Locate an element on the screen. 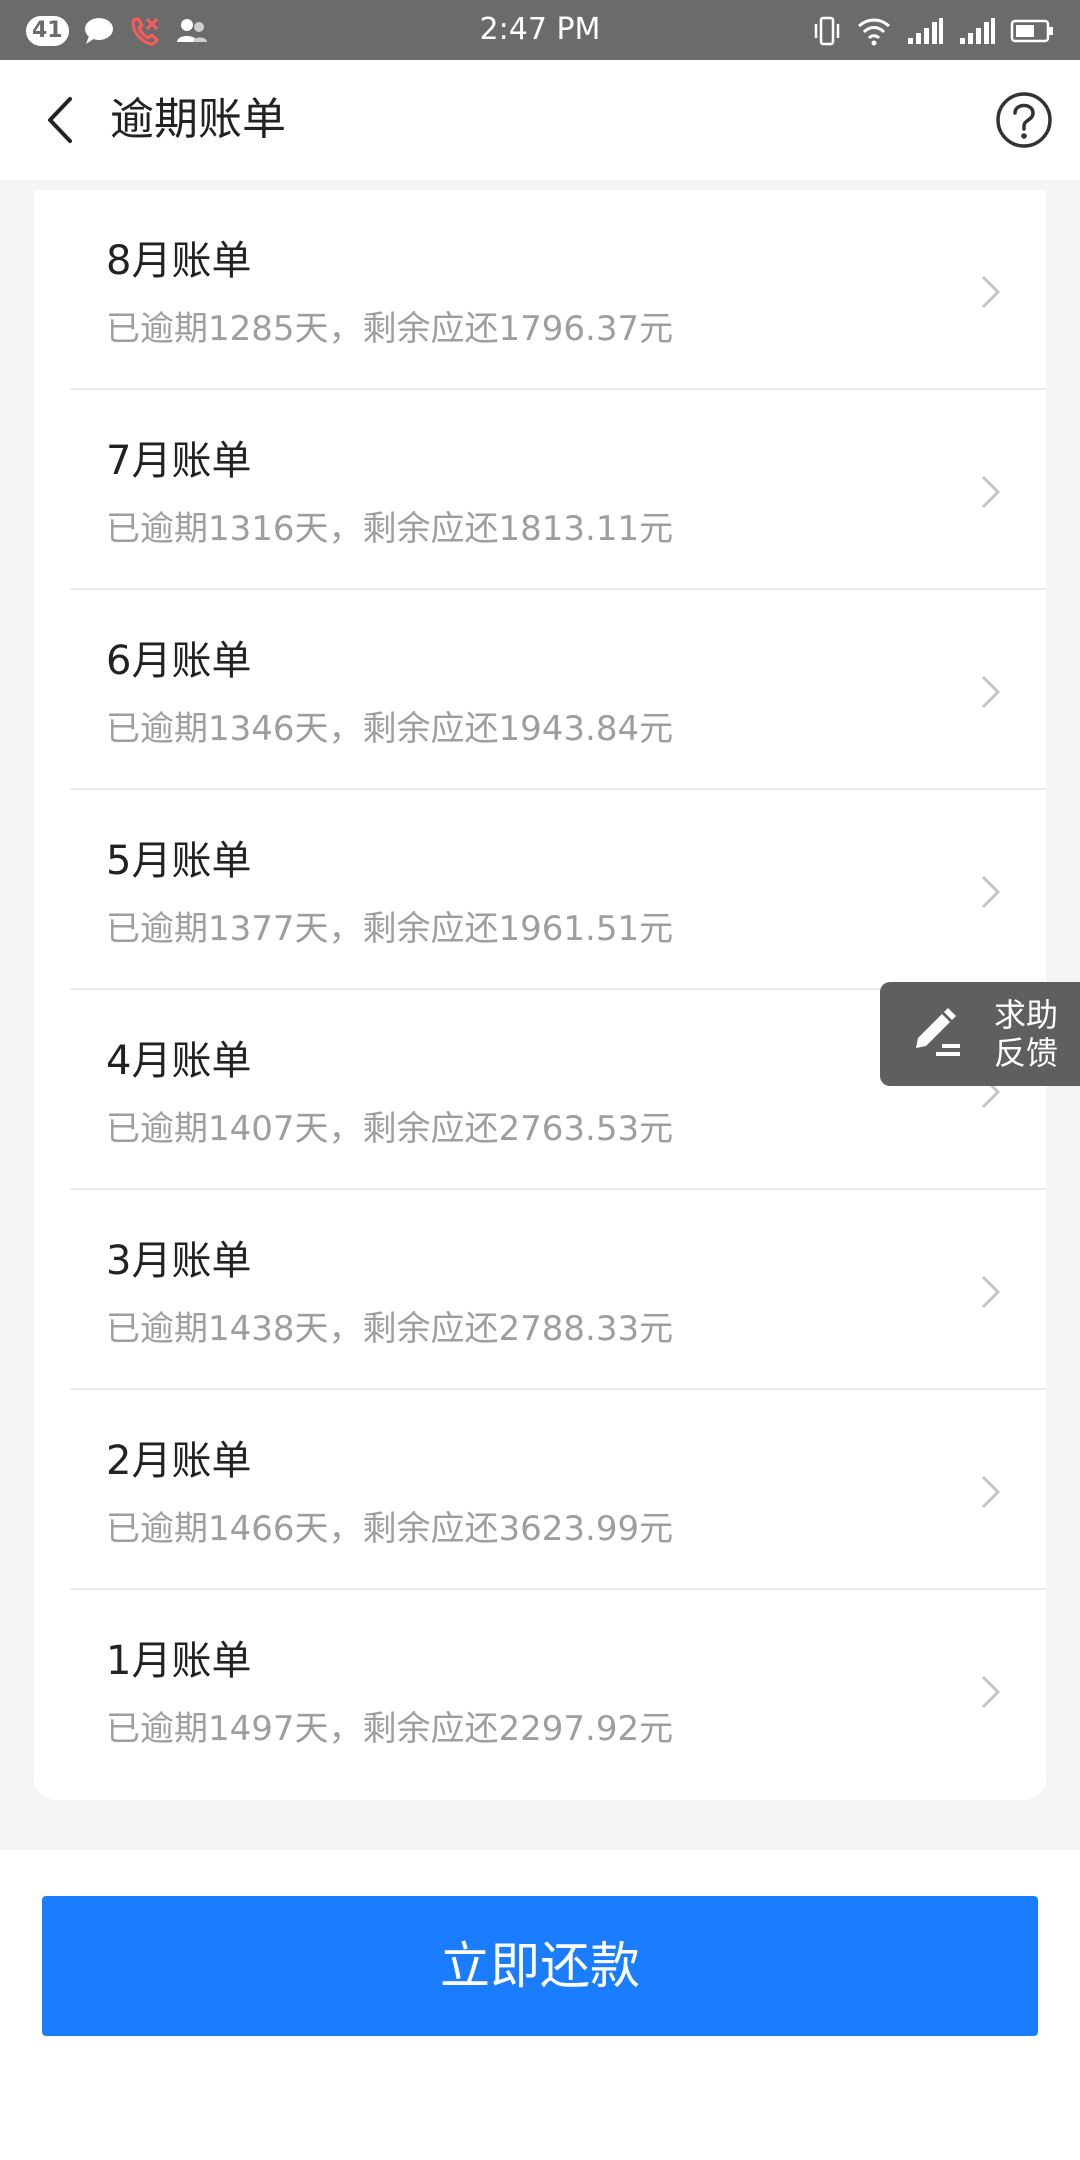  battery-icon is located at coordinates (1031, 31).